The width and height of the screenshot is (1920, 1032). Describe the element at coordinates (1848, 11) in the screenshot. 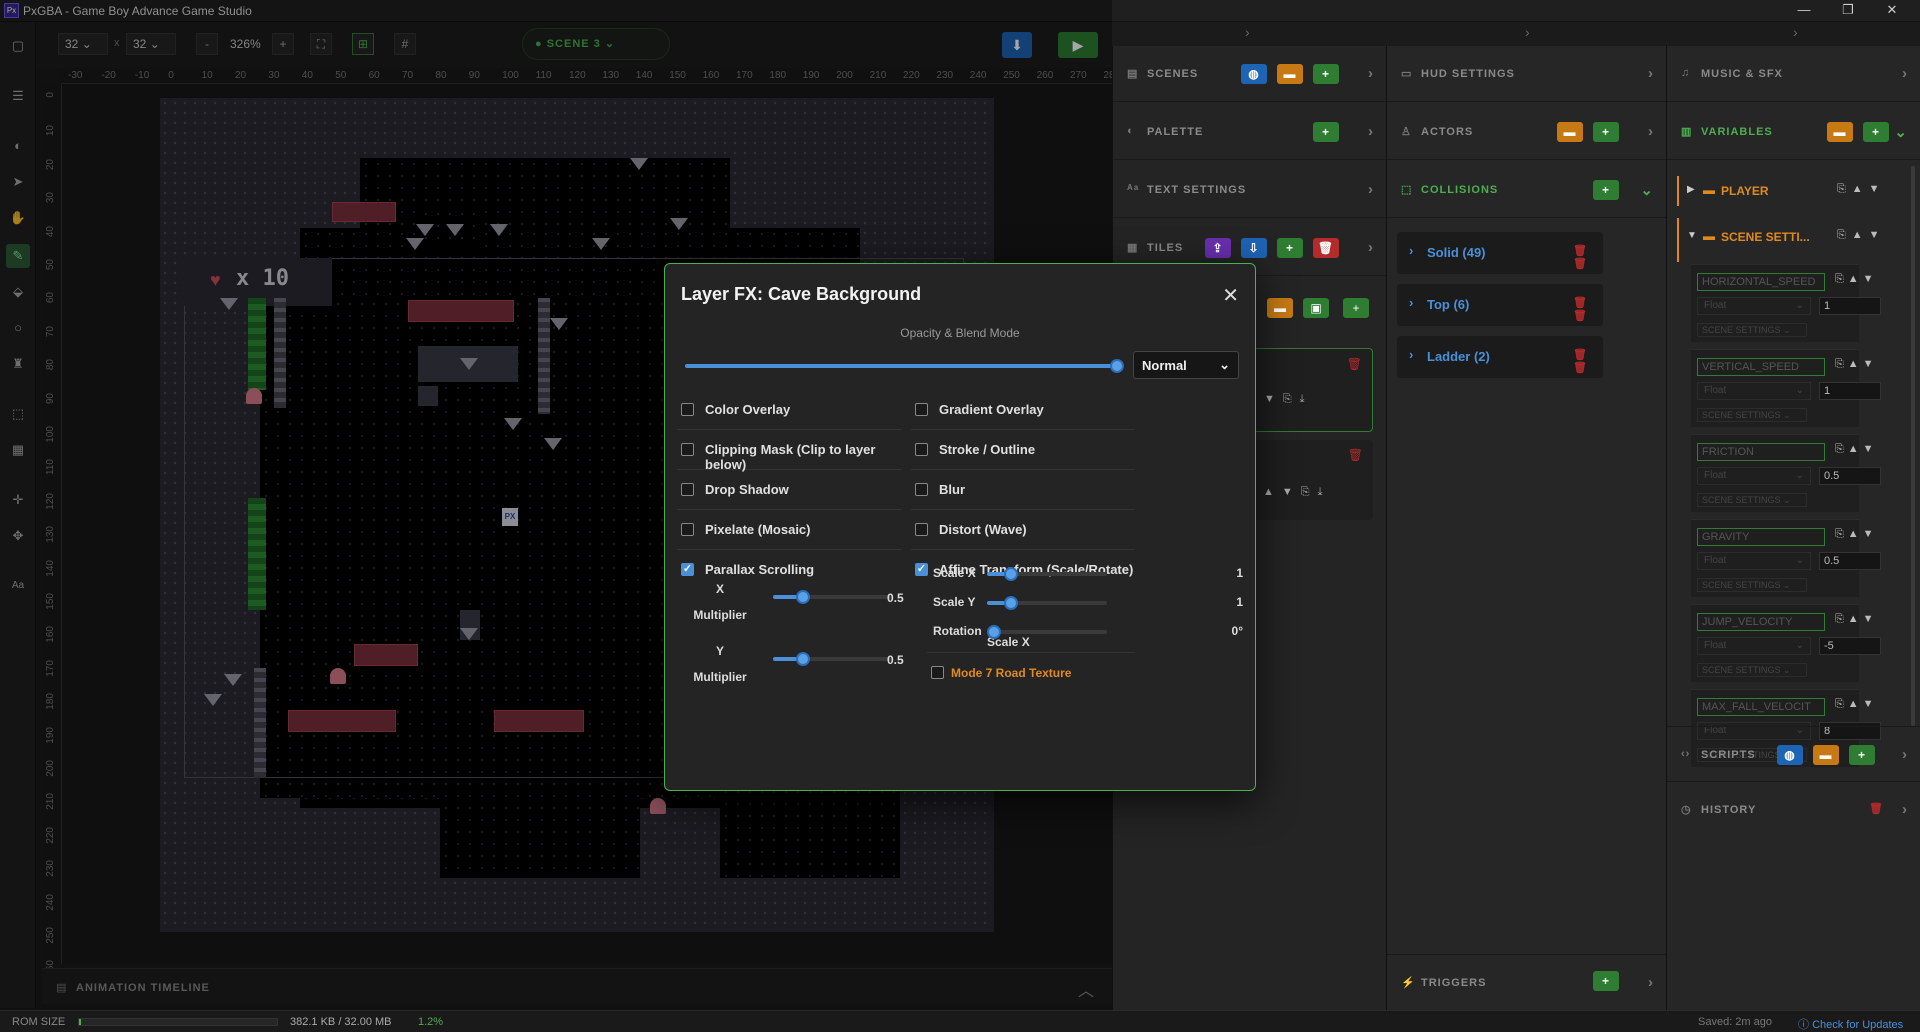

I see `restore-icon: ❐` at that location.